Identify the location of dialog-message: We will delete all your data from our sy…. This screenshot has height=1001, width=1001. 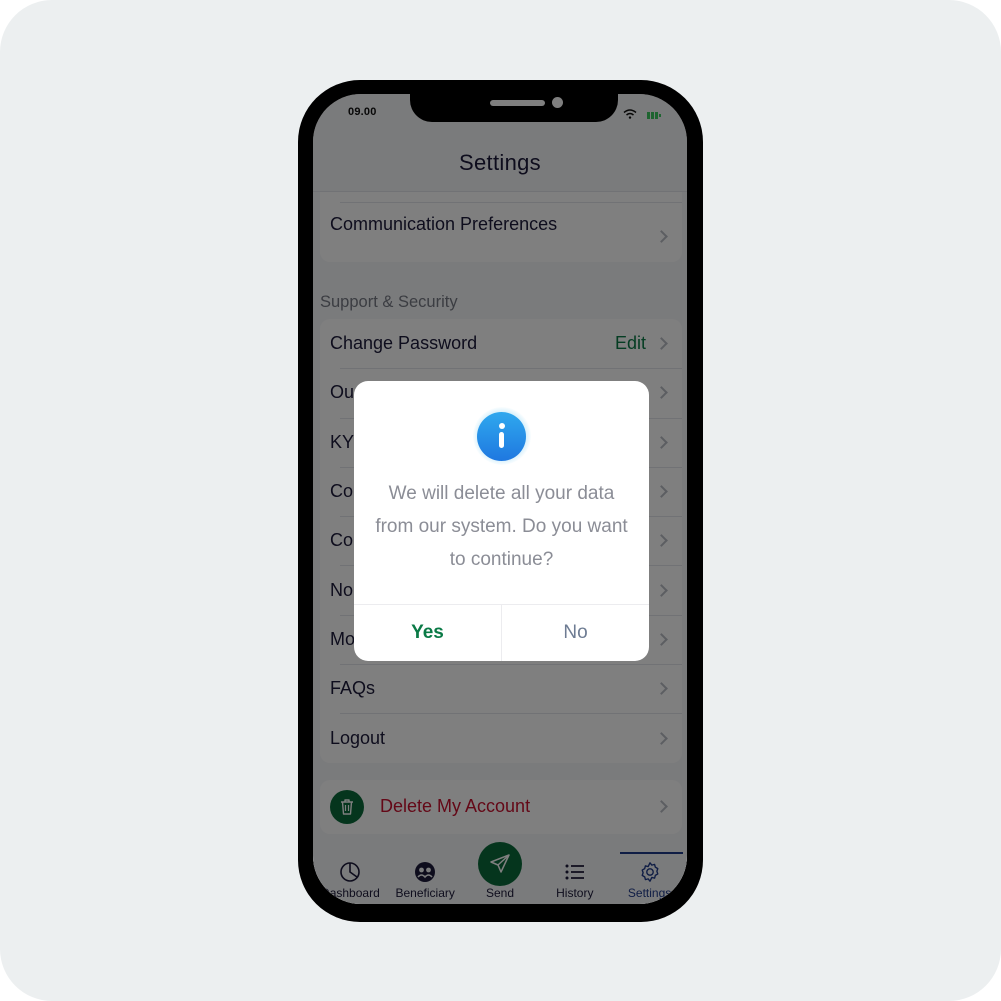
(501, 526).